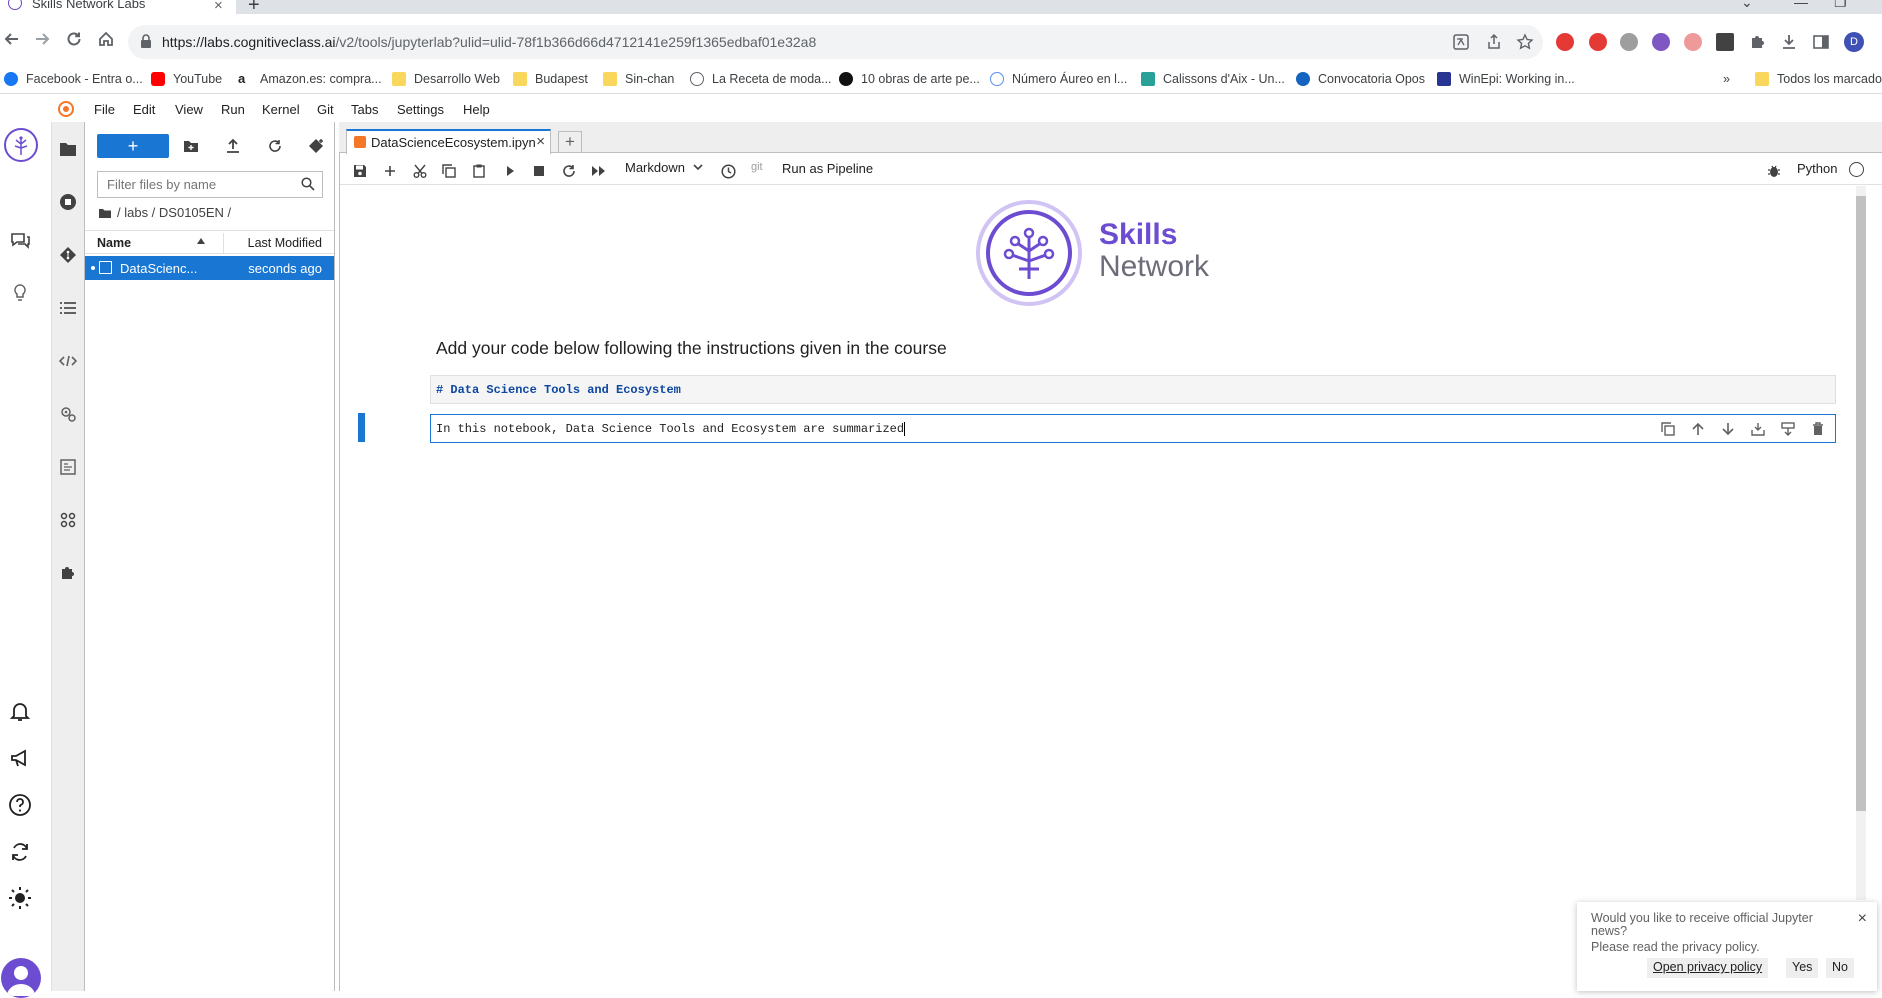 The image size is (1882, 998). I want to click on sync-icon, so click(20, 852).